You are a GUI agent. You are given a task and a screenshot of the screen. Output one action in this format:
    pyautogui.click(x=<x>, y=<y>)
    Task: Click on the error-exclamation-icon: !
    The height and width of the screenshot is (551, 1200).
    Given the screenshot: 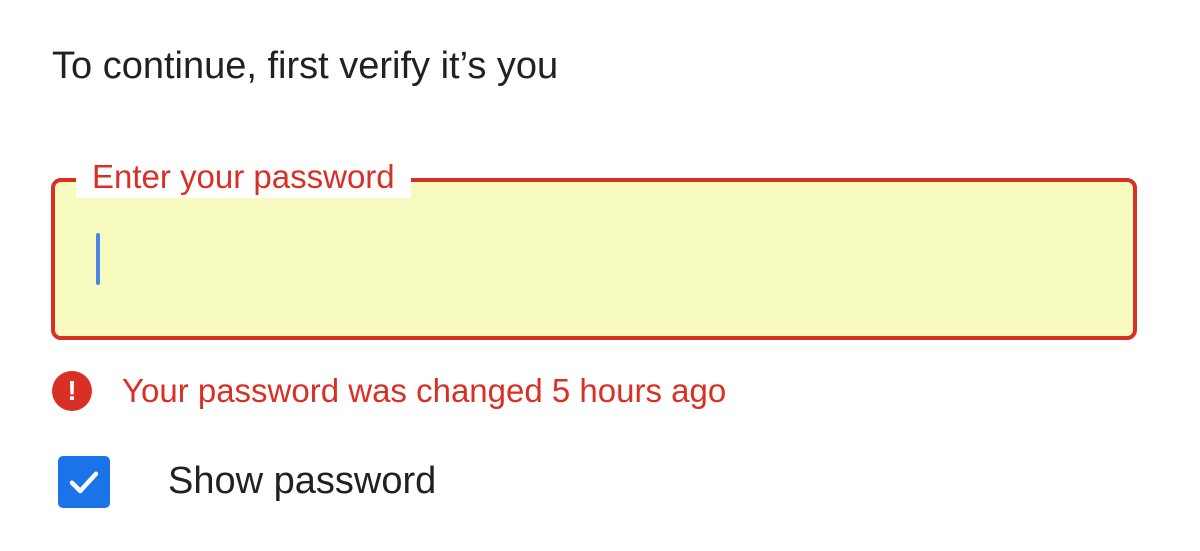 What is the action you would take?
    pyautogui.click(x=72, y=391)
    